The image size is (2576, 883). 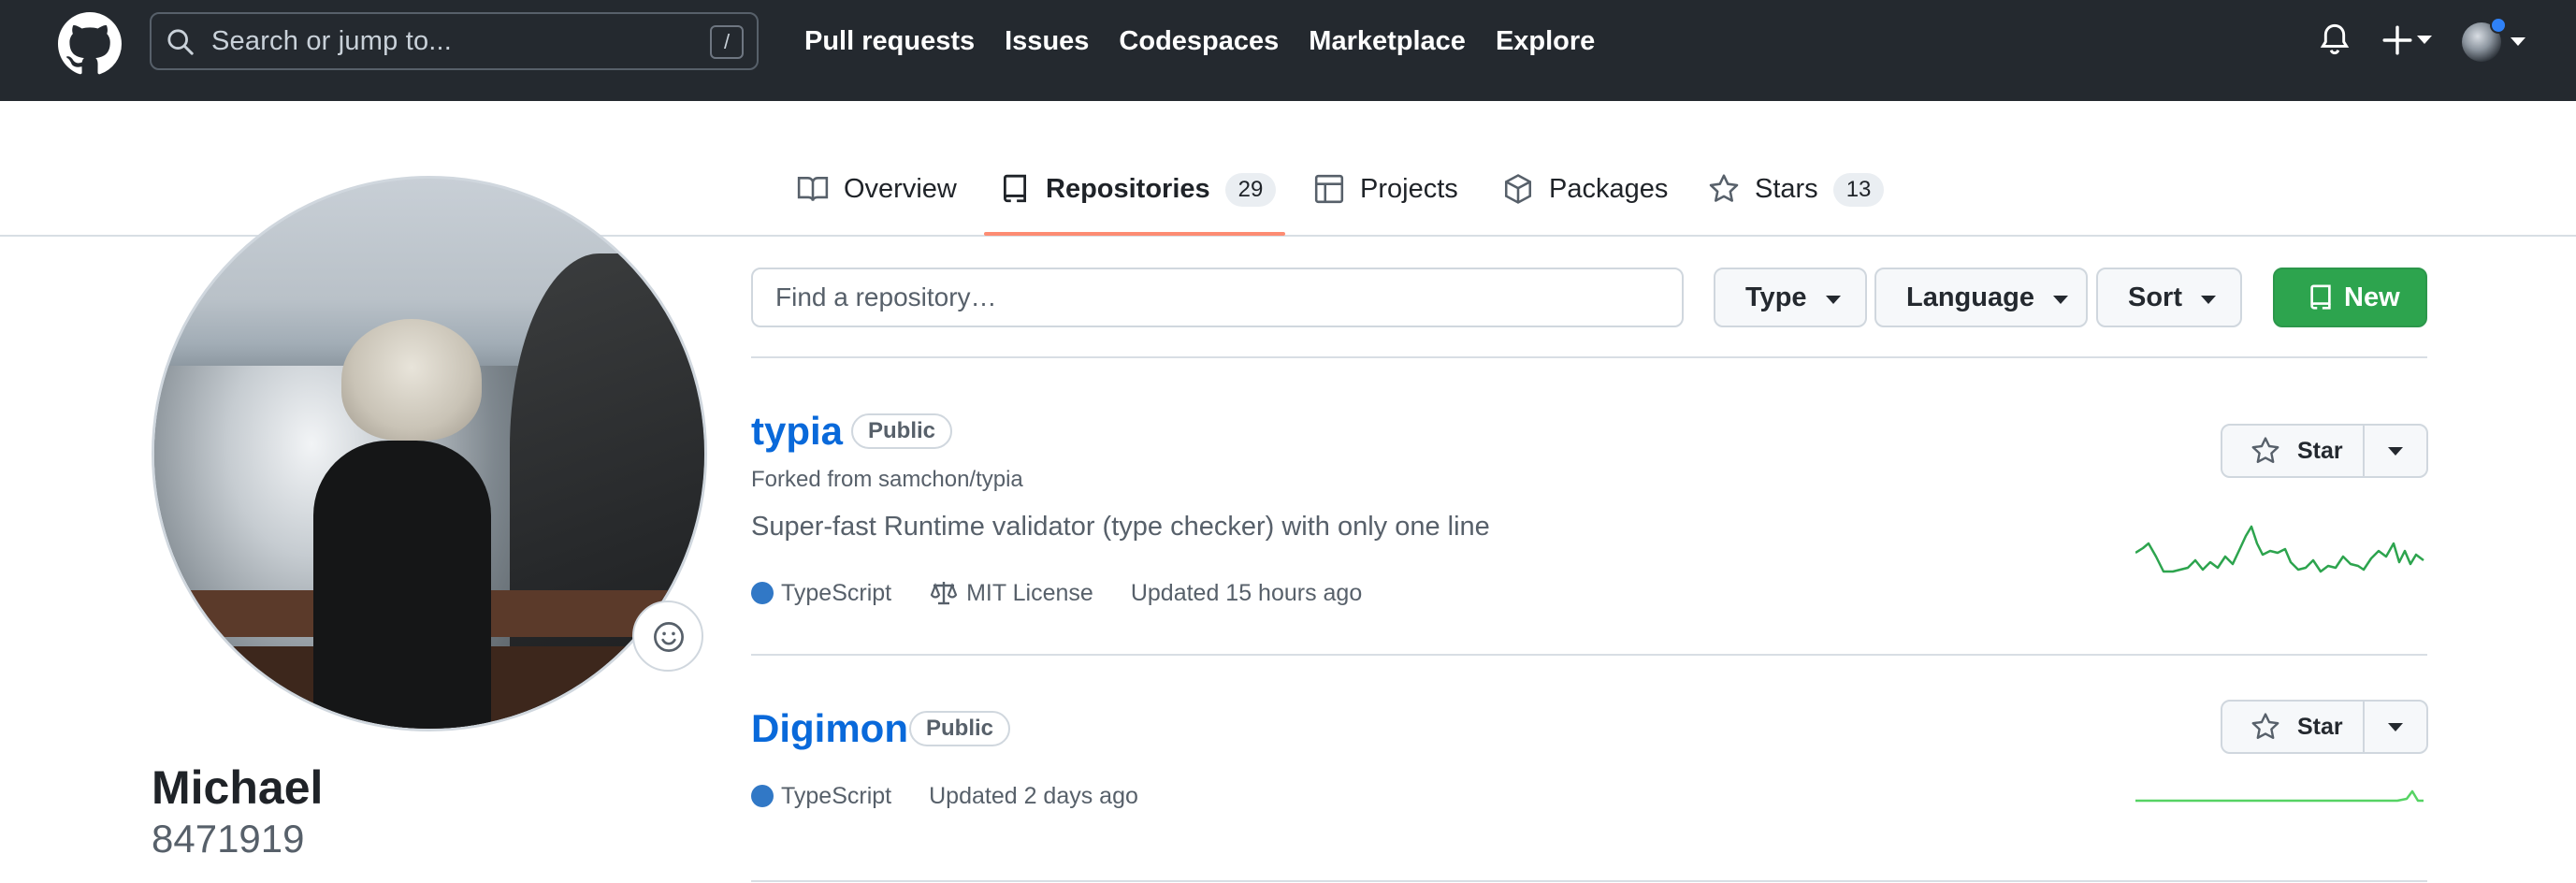 What do you see at coordinates (2424, 40) in the screenshot?
I see `create-menu-caret-icon` at bounding box center [2424, 40].